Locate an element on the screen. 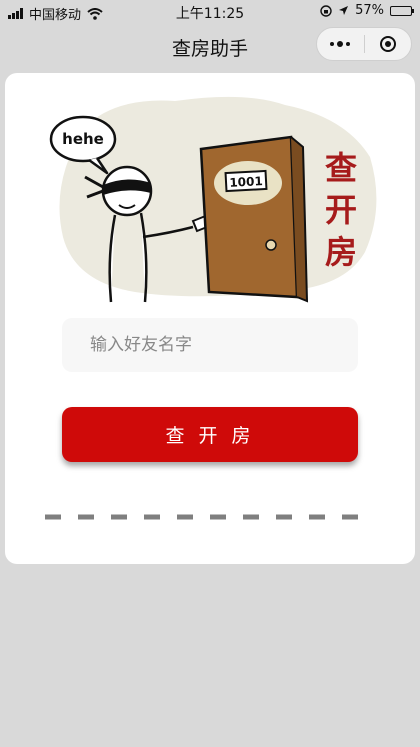  battery-icon is located at coordinates (402, 10).